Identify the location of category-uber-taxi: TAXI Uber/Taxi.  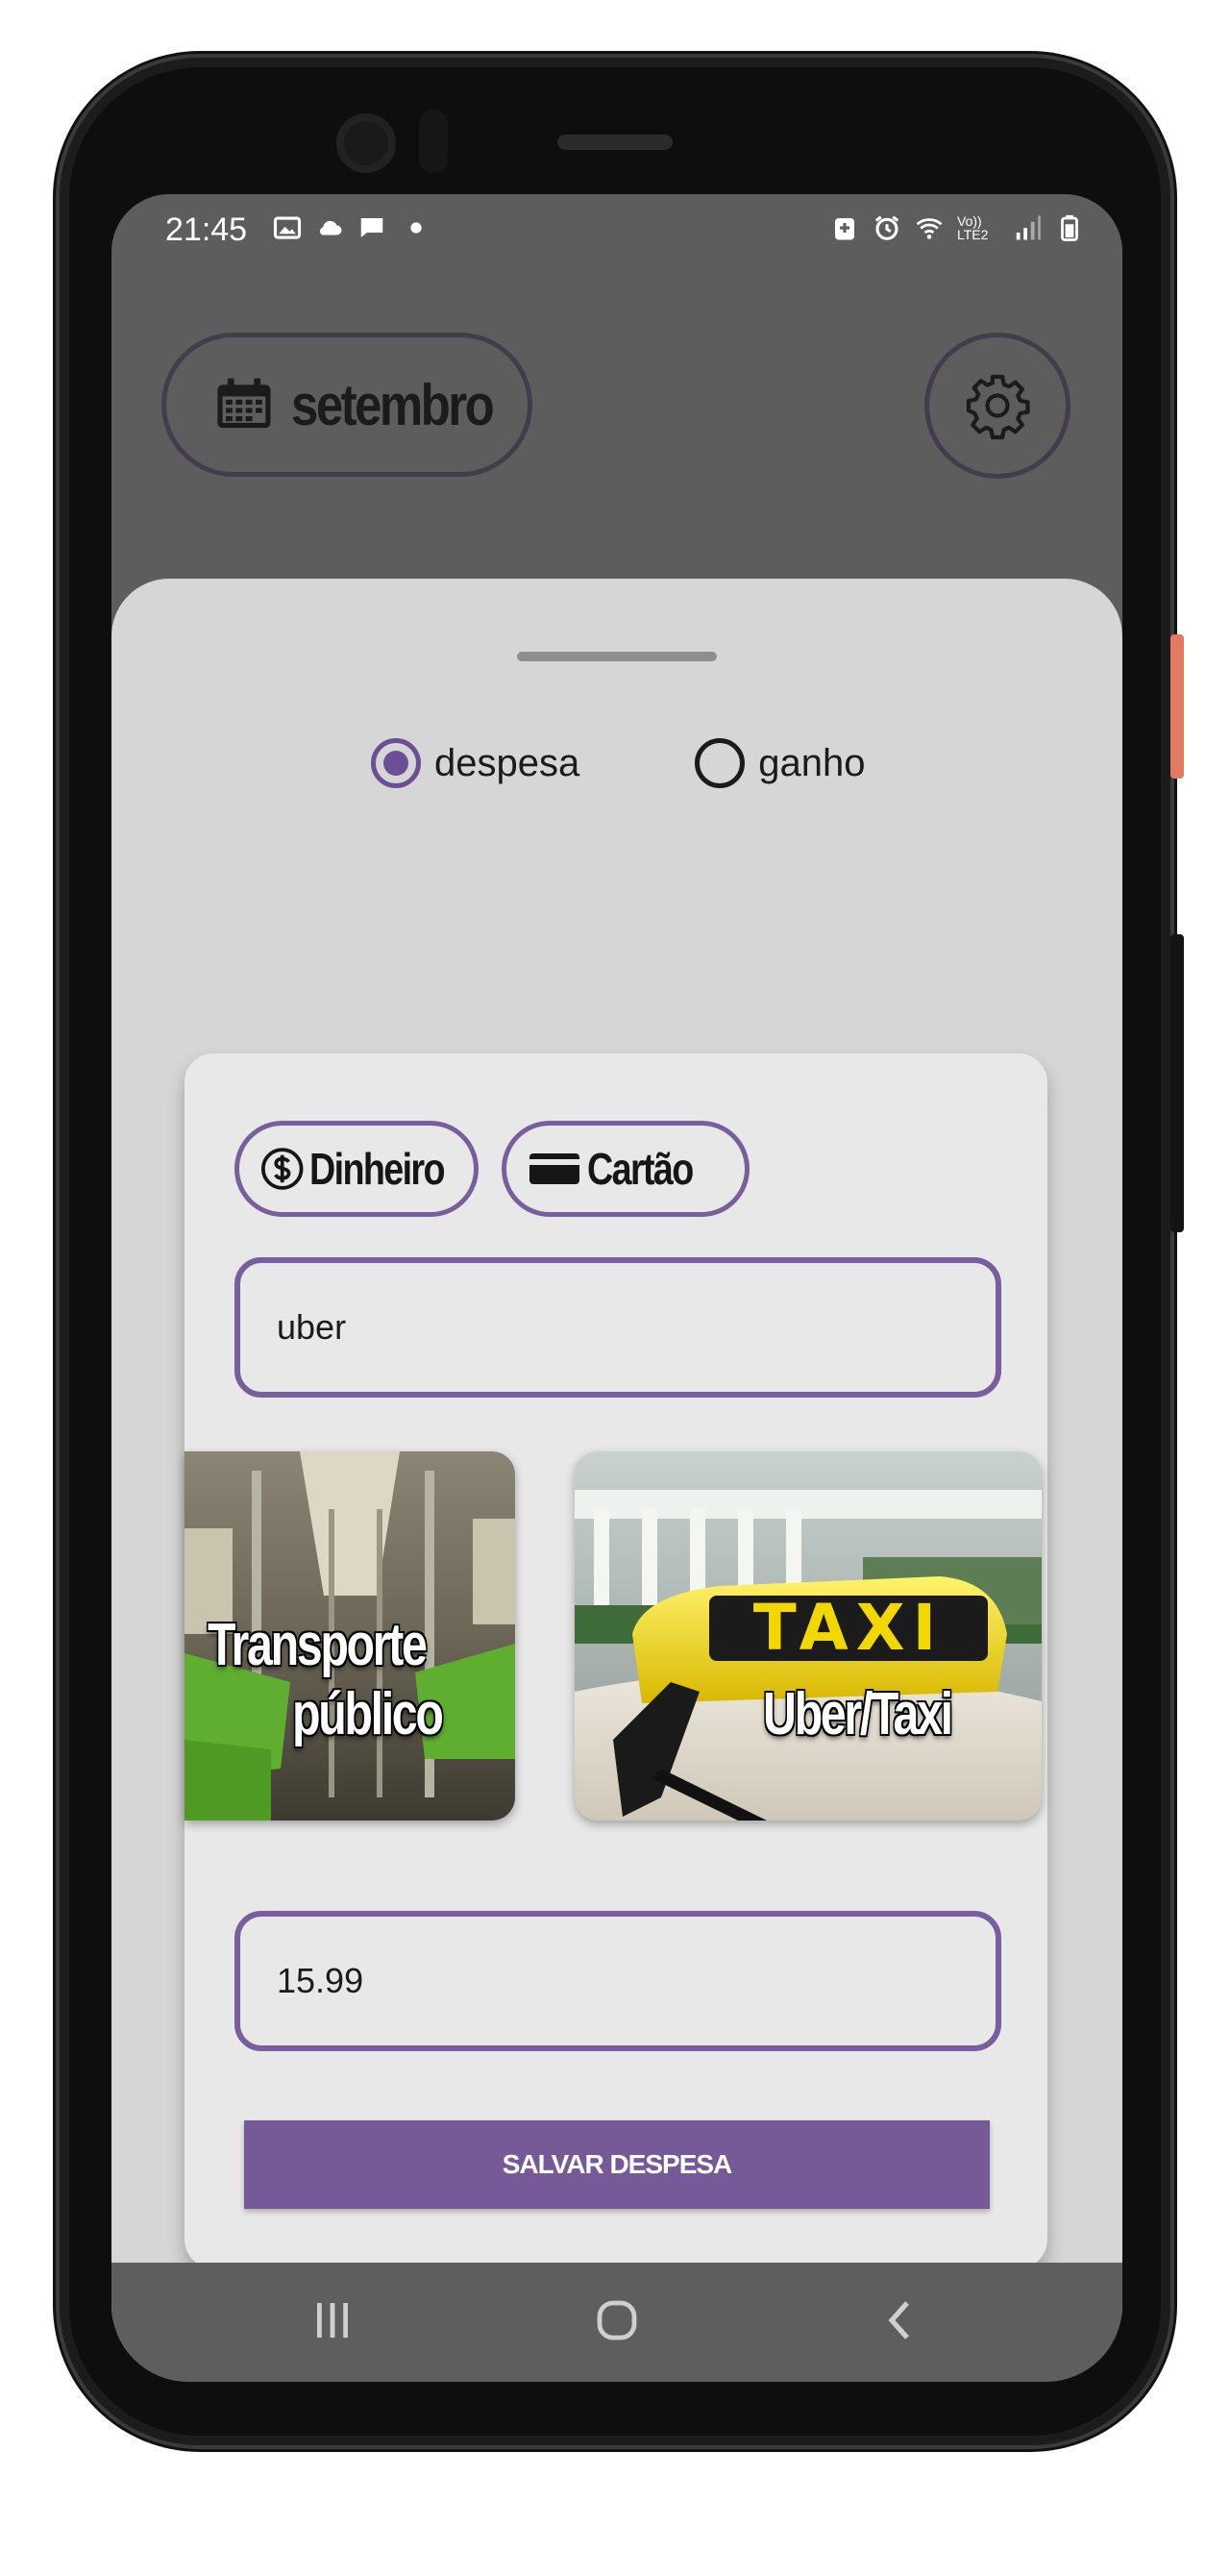
(809, 1636).